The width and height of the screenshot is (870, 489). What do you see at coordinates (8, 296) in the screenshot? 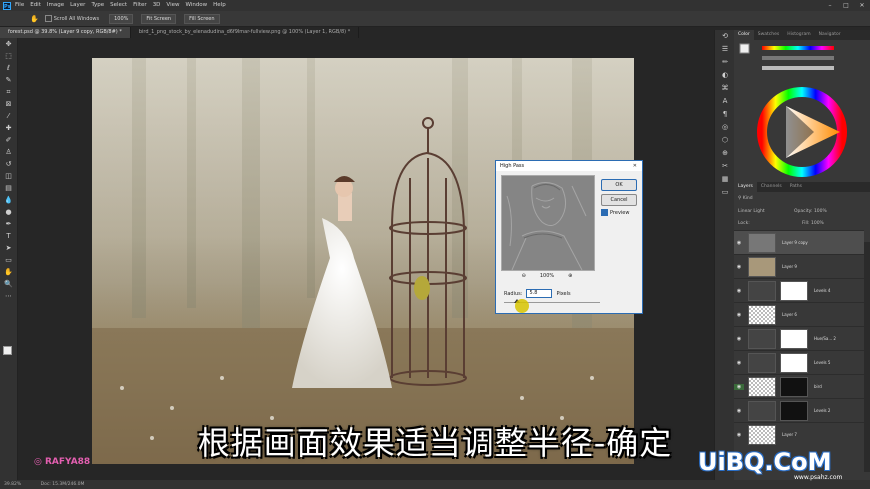
I see `more-tools-icon: ⋯` at bounding box center [8, 296].